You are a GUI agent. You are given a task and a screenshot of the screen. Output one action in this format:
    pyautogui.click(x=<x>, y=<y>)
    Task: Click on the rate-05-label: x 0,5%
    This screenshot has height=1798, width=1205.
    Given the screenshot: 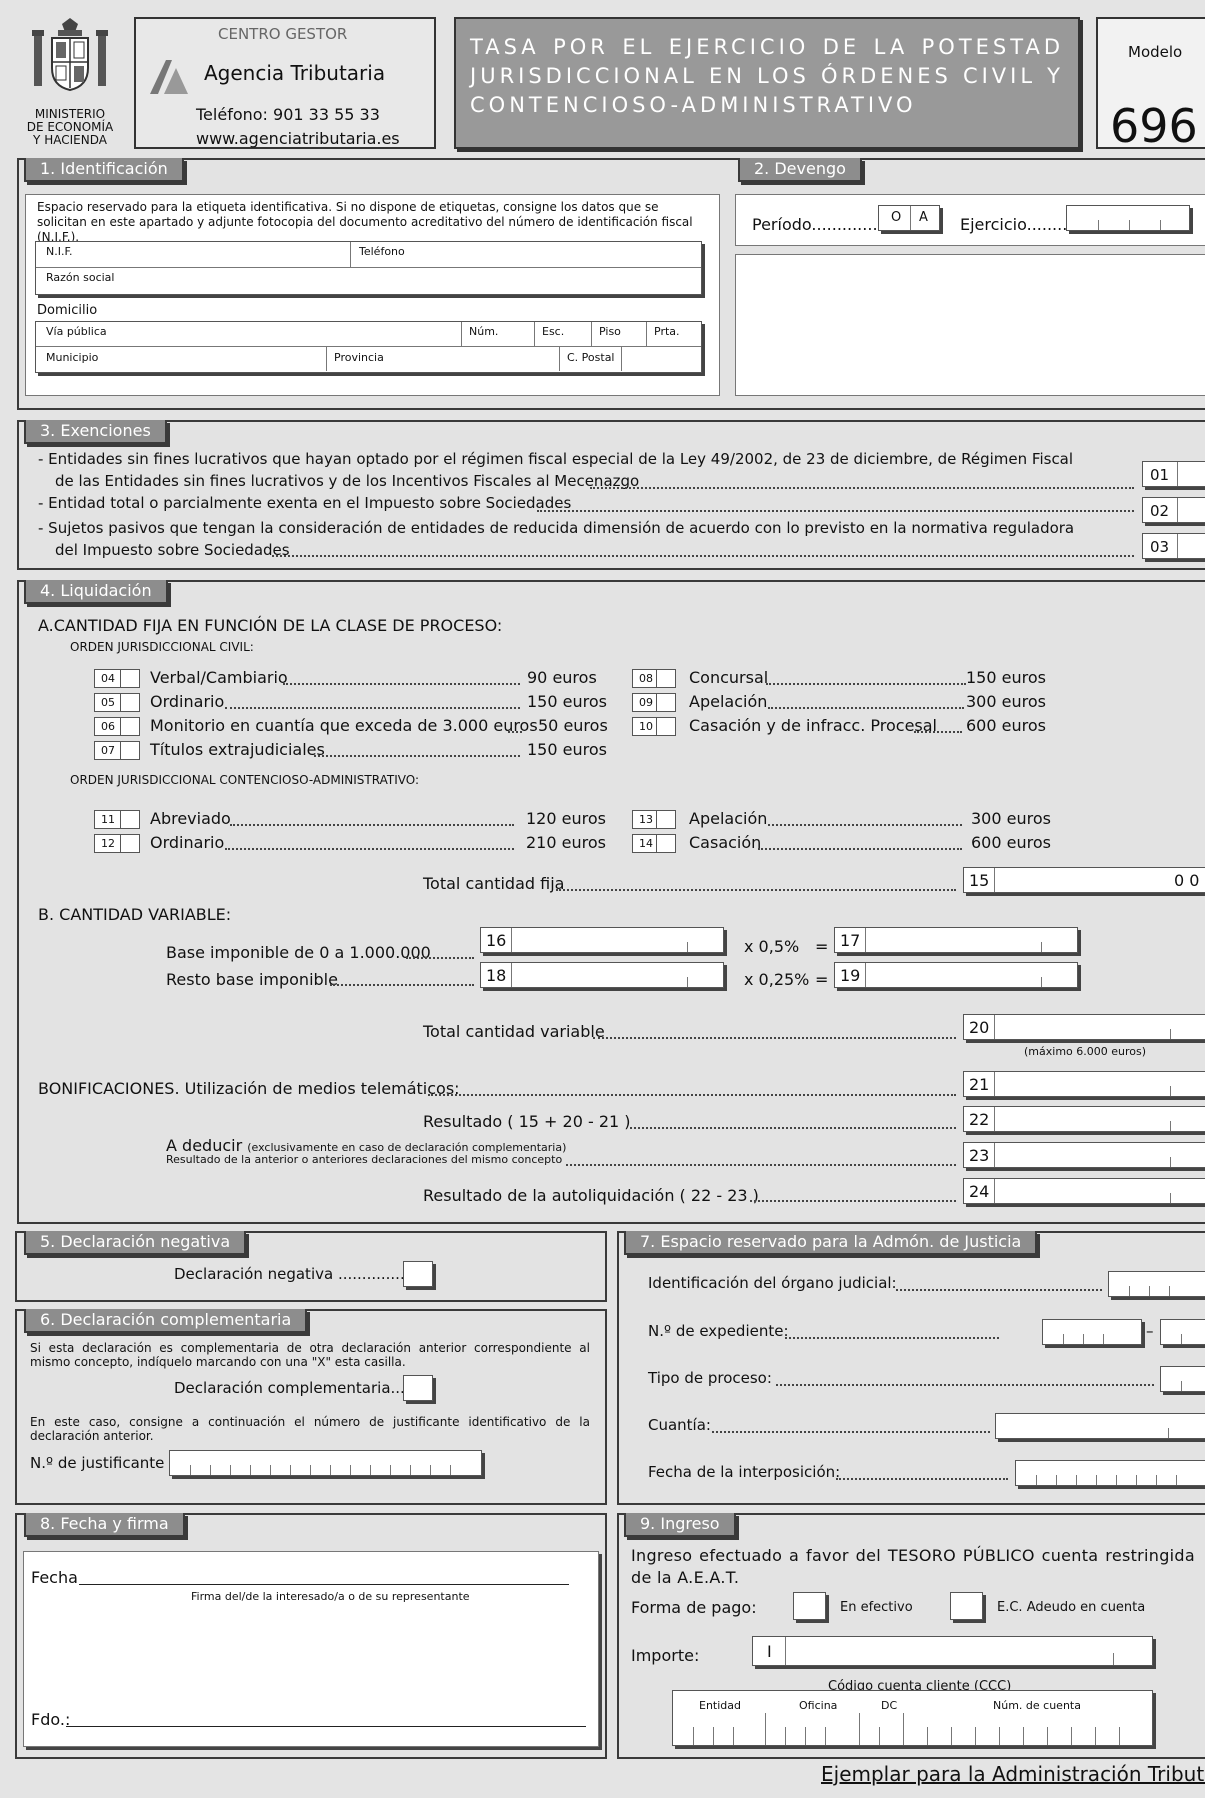 What is the action you would take?
    pyautogui.click(x=772, y=946)
    